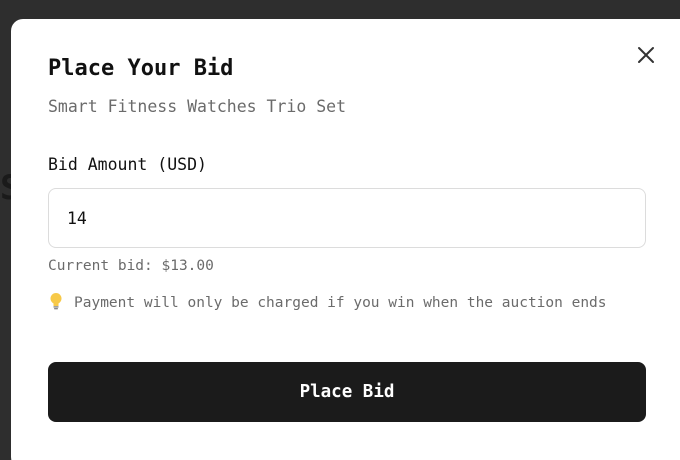 This screenshot has height=460, width=680. Describe the element at coordinates (131, 266) in the screenshot. I see `current-bid-text: Current bid: $13.00` at that location.